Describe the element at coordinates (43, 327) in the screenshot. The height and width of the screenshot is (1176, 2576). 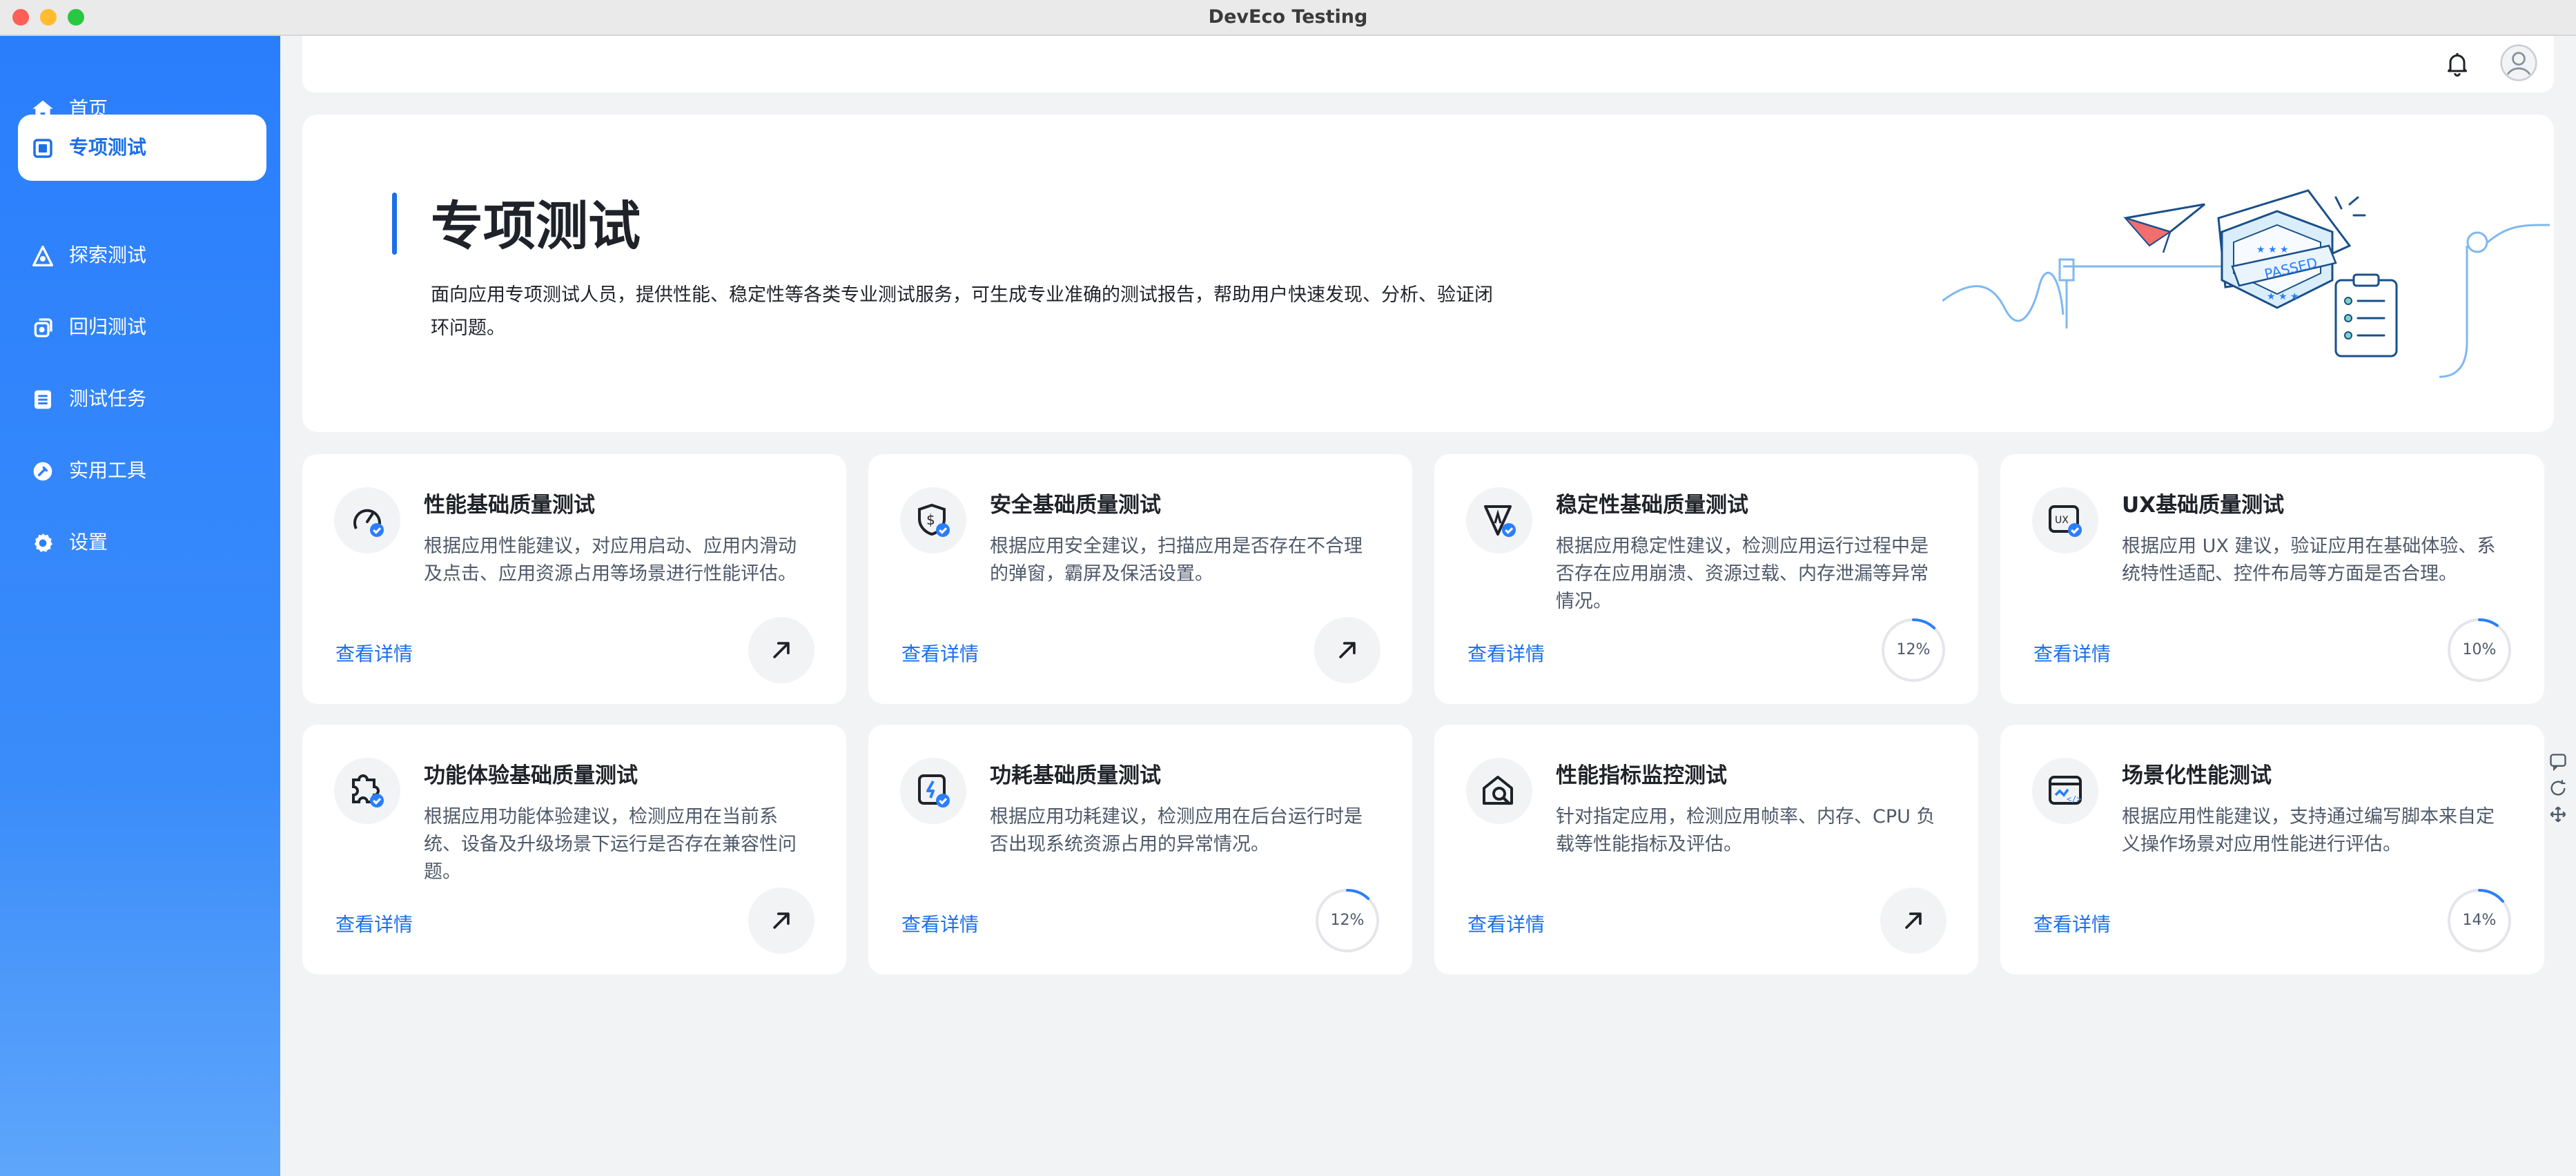
I see `regression-icon` at that location.